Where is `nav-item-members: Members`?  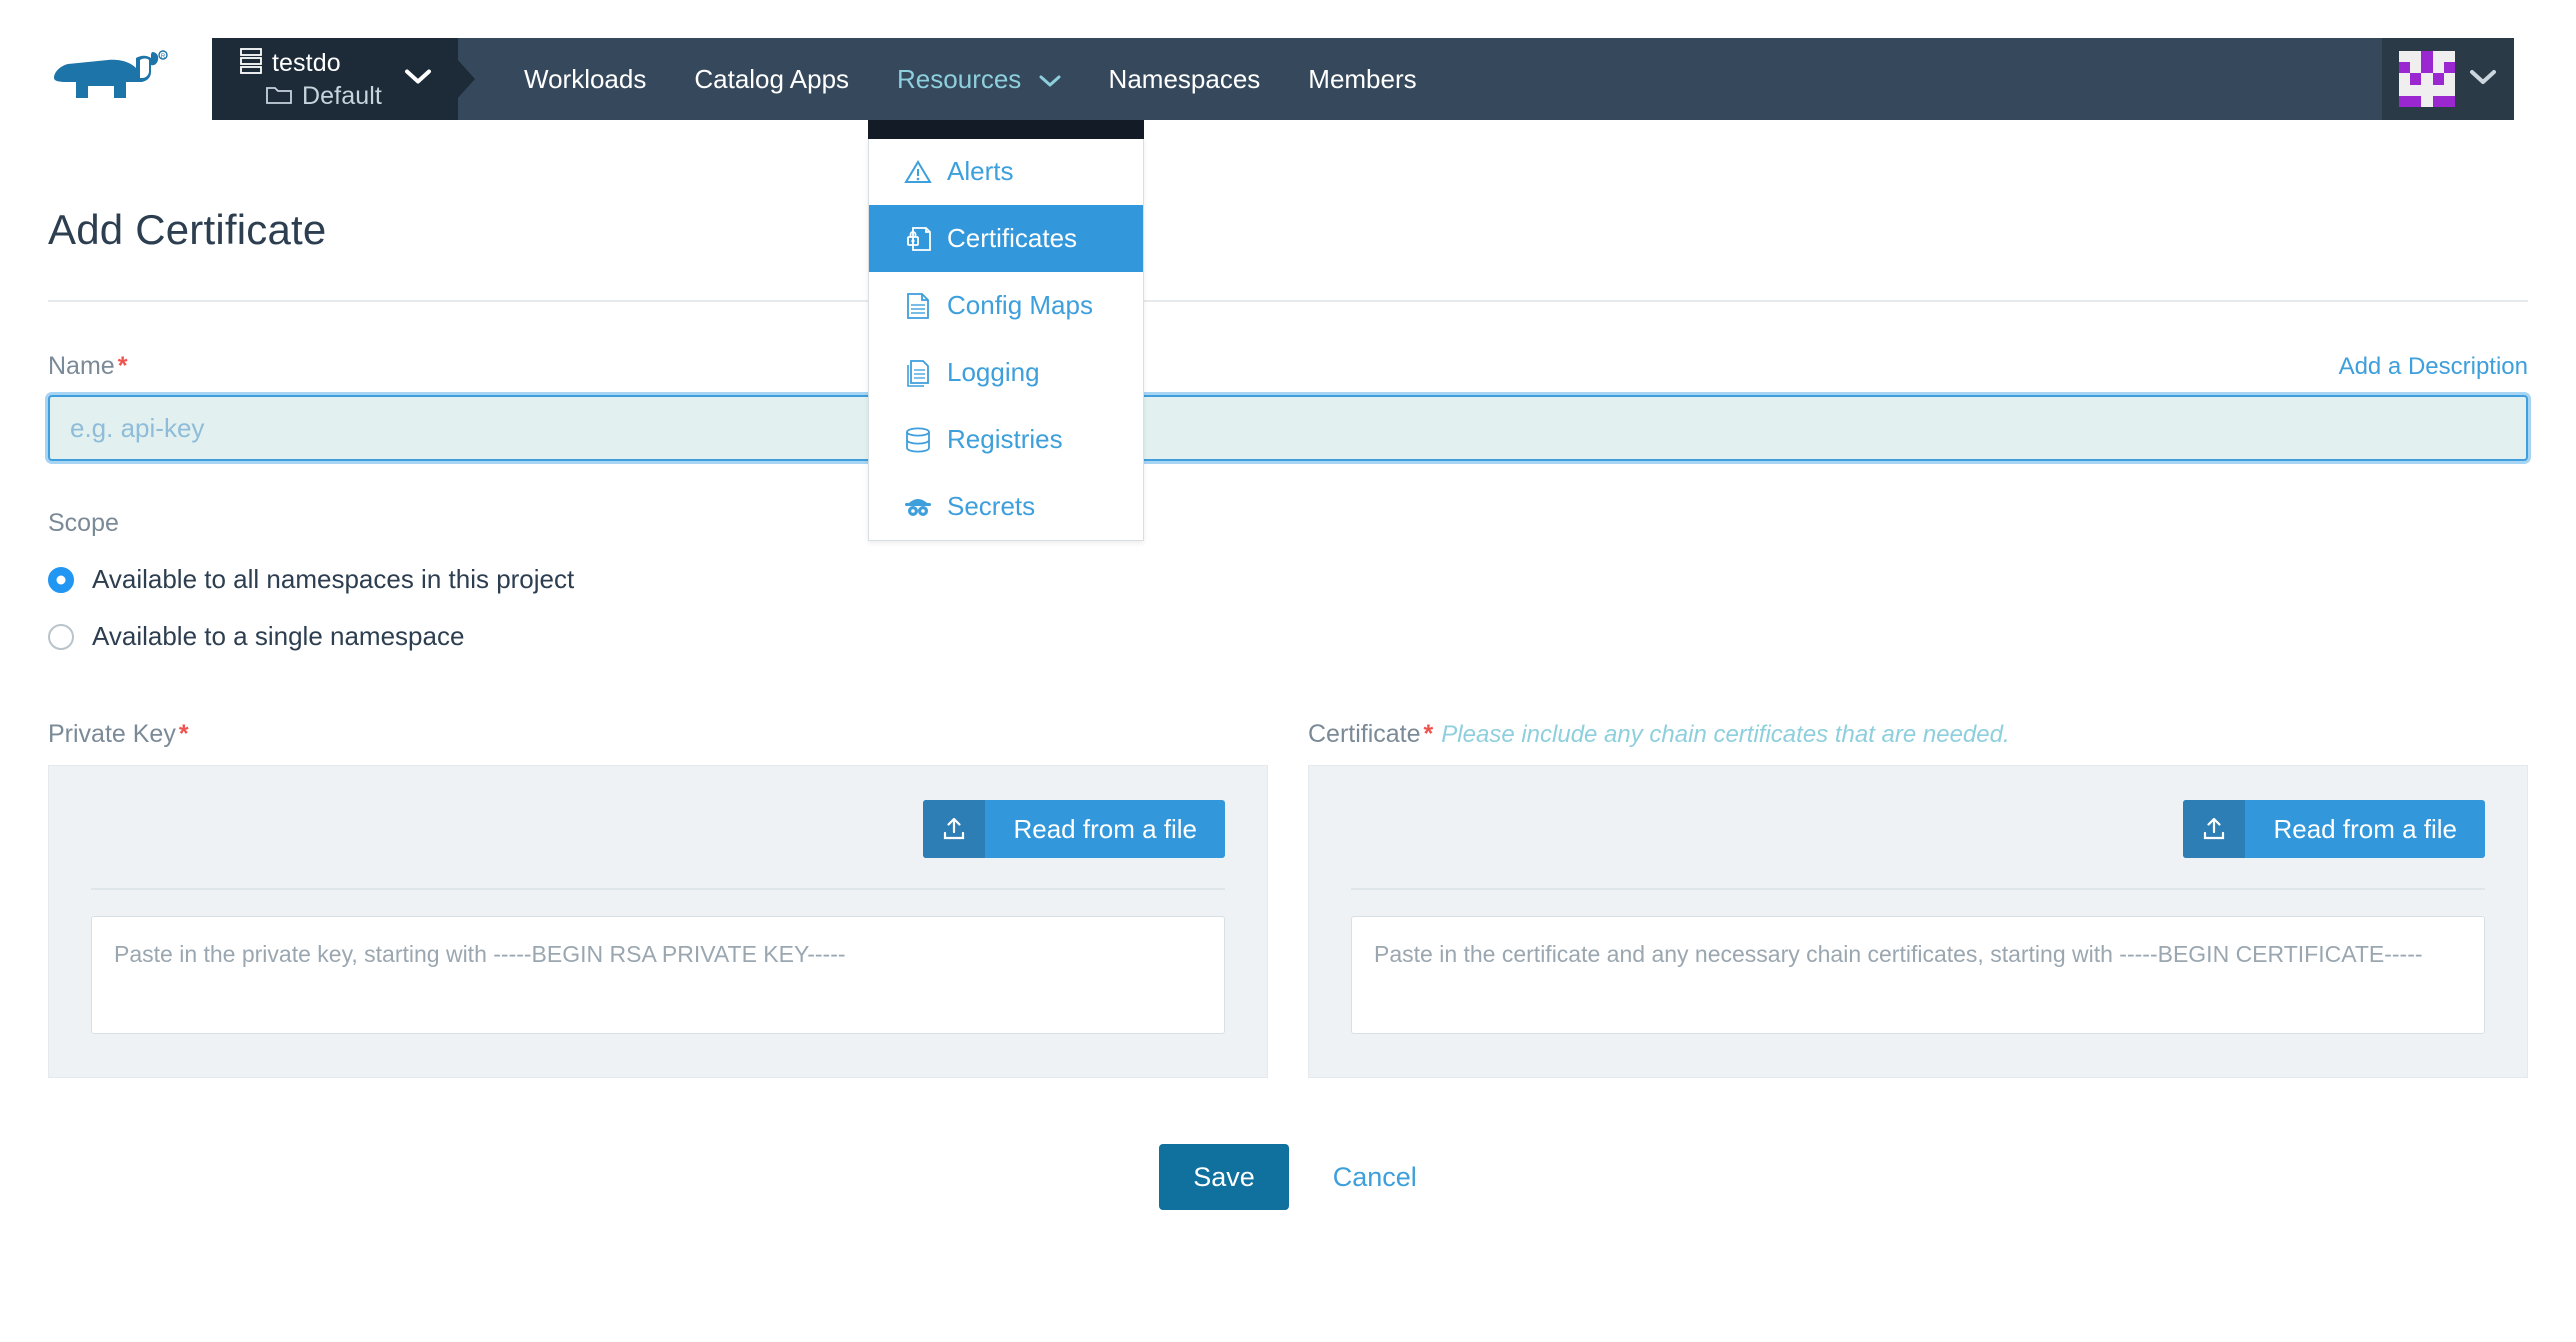
nav-item-members: Members is located at coordinates (1362, 79).